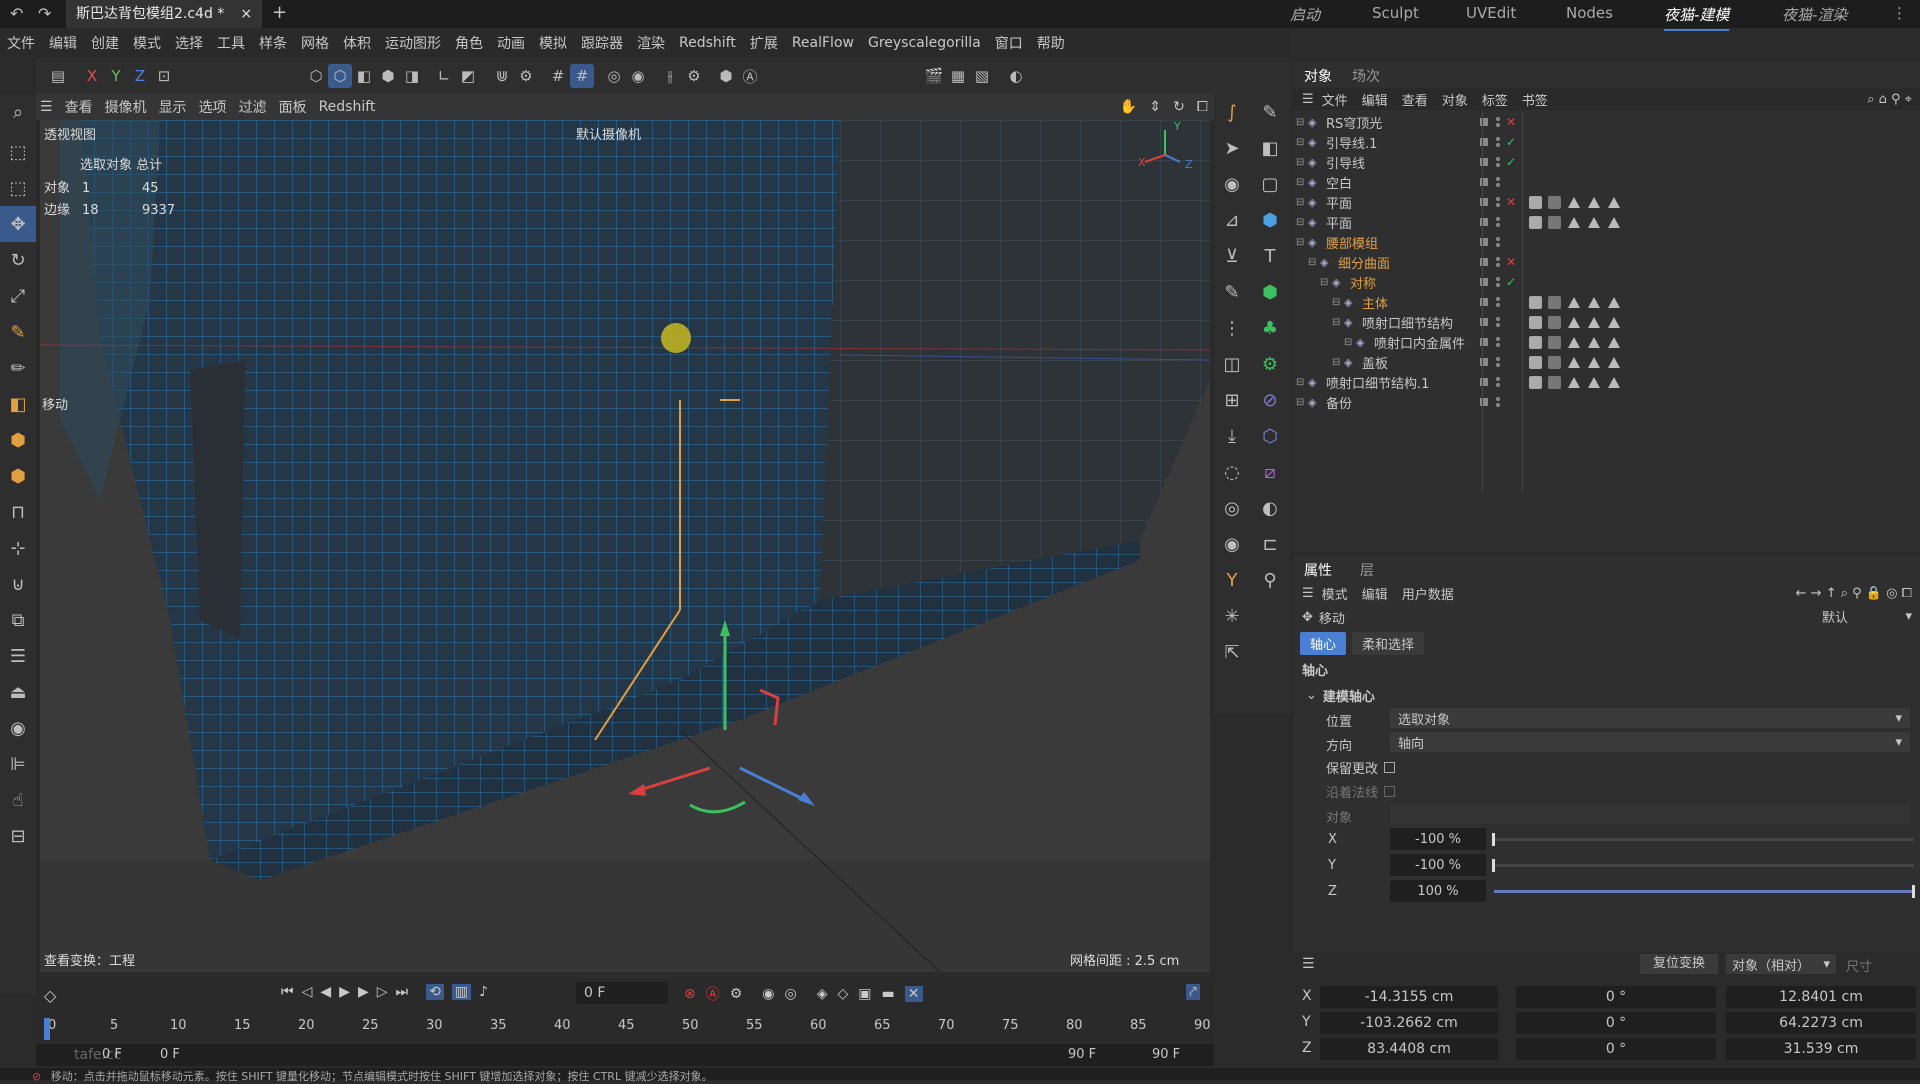  I want to click on tab-takes: 场次, so click(1366, 76).